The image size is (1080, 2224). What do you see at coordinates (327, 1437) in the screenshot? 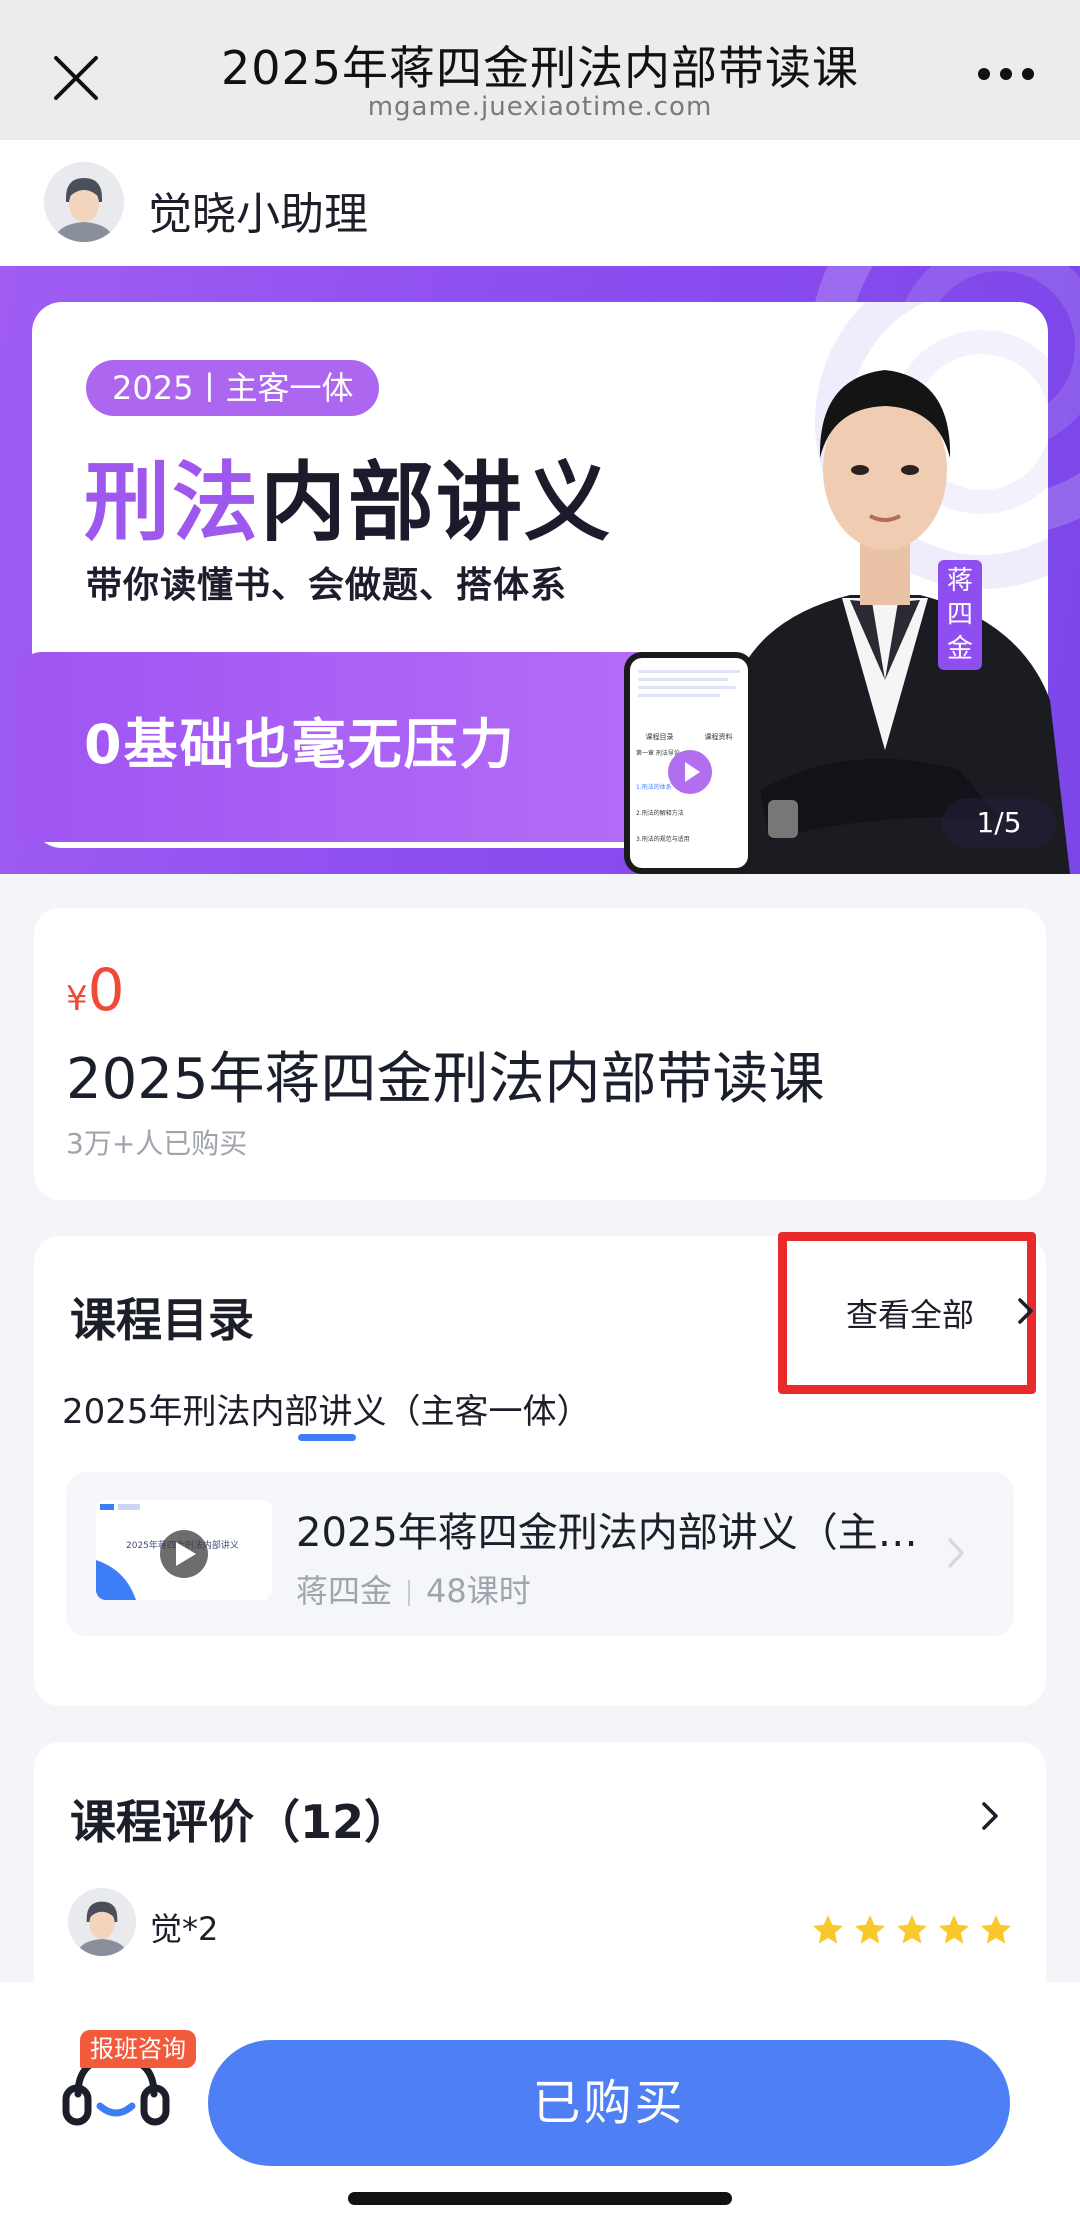
I see `section-tab-underline` at bounding box center [327, 1437].